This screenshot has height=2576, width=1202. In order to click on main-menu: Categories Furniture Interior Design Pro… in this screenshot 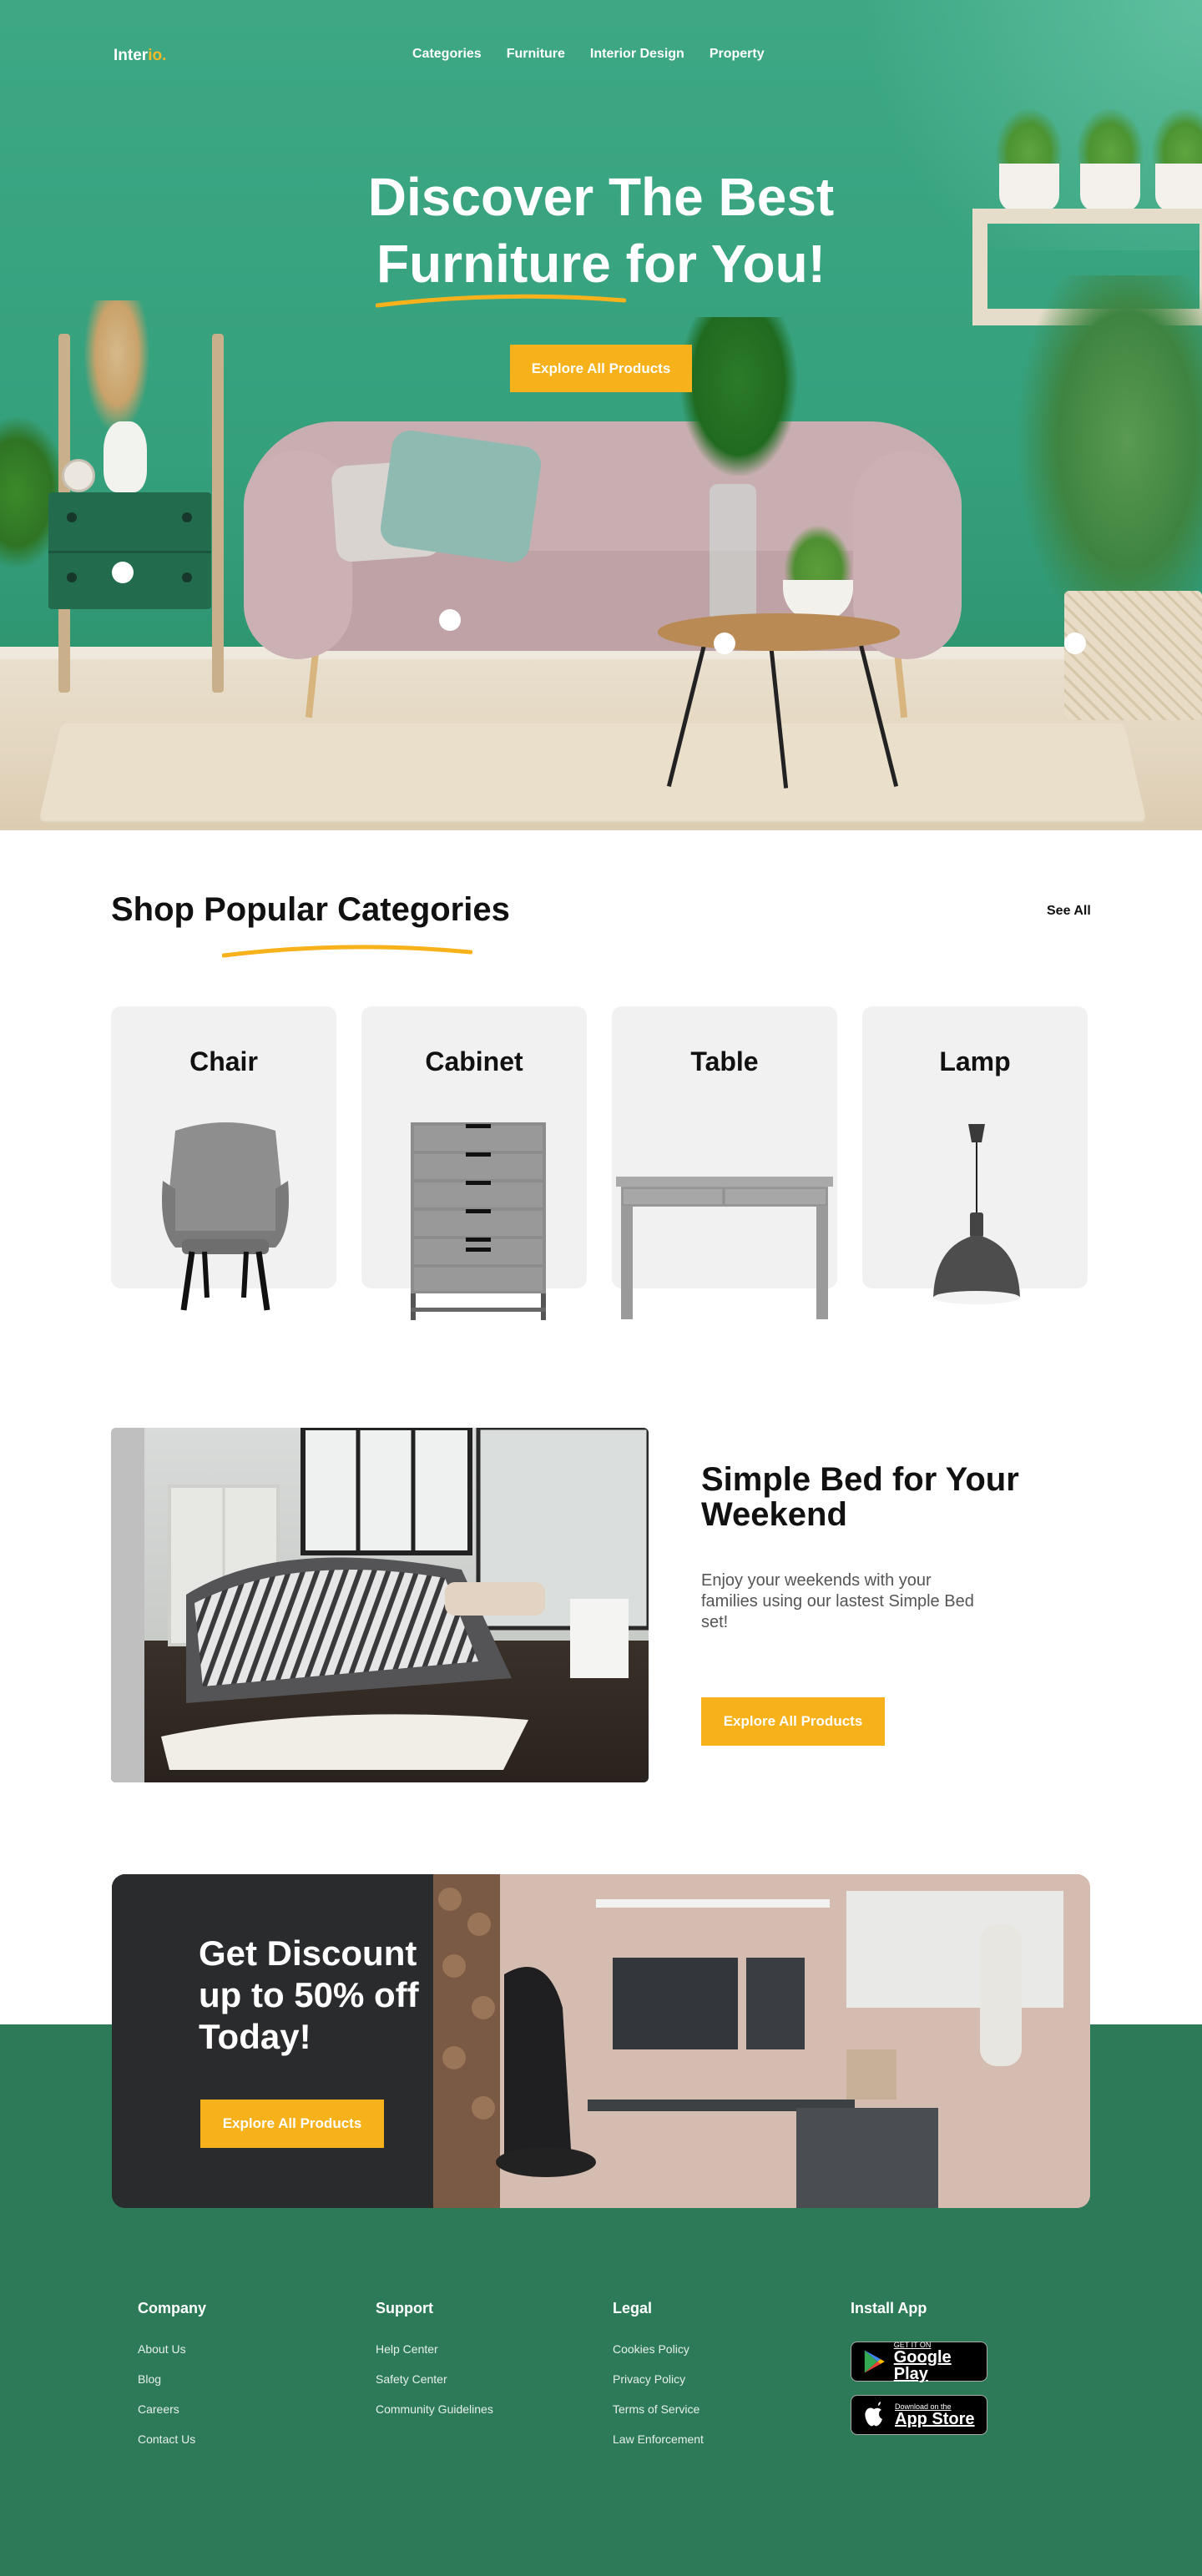, I will do `click(588, 54)`.